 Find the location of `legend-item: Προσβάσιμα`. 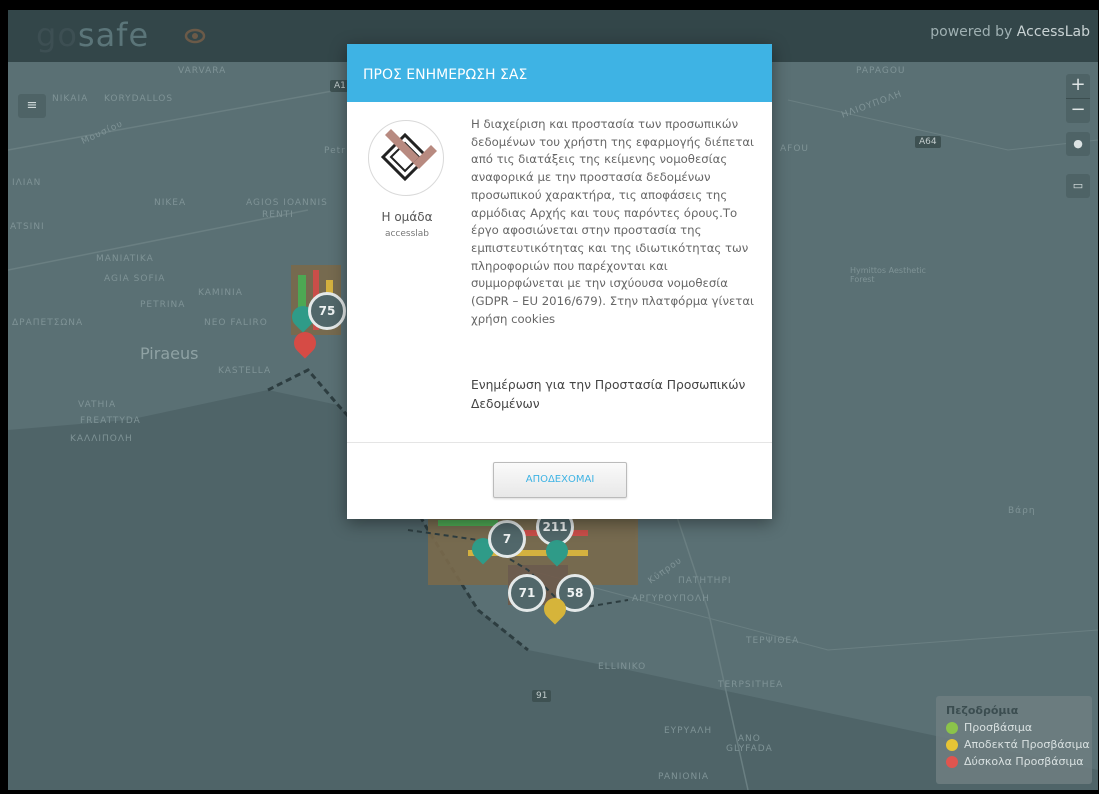

legend-item: Προσβάσιμα is located at coordinates (1019, 729).